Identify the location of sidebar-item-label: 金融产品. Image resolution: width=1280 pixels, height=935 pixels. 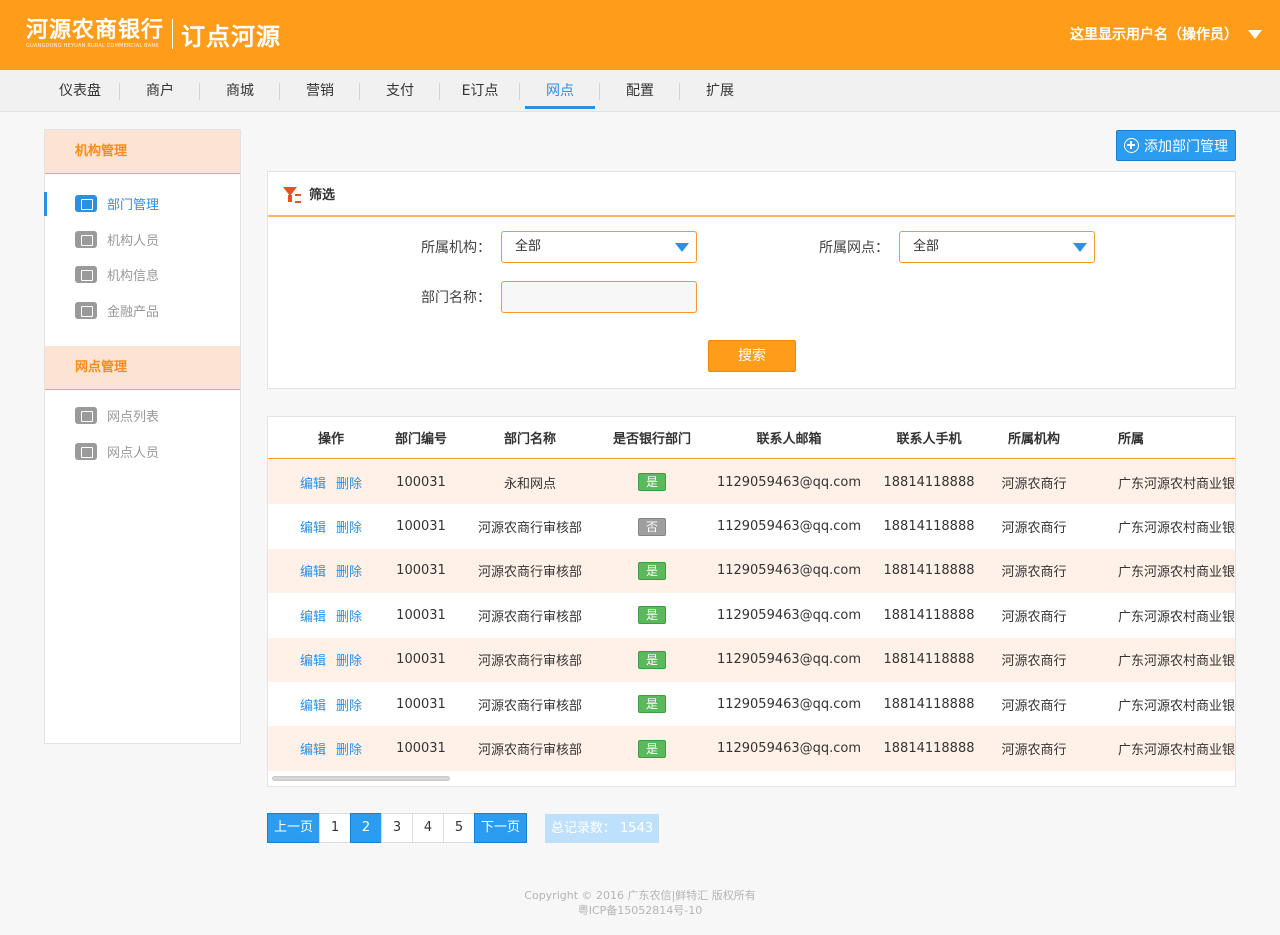
(133, 312).